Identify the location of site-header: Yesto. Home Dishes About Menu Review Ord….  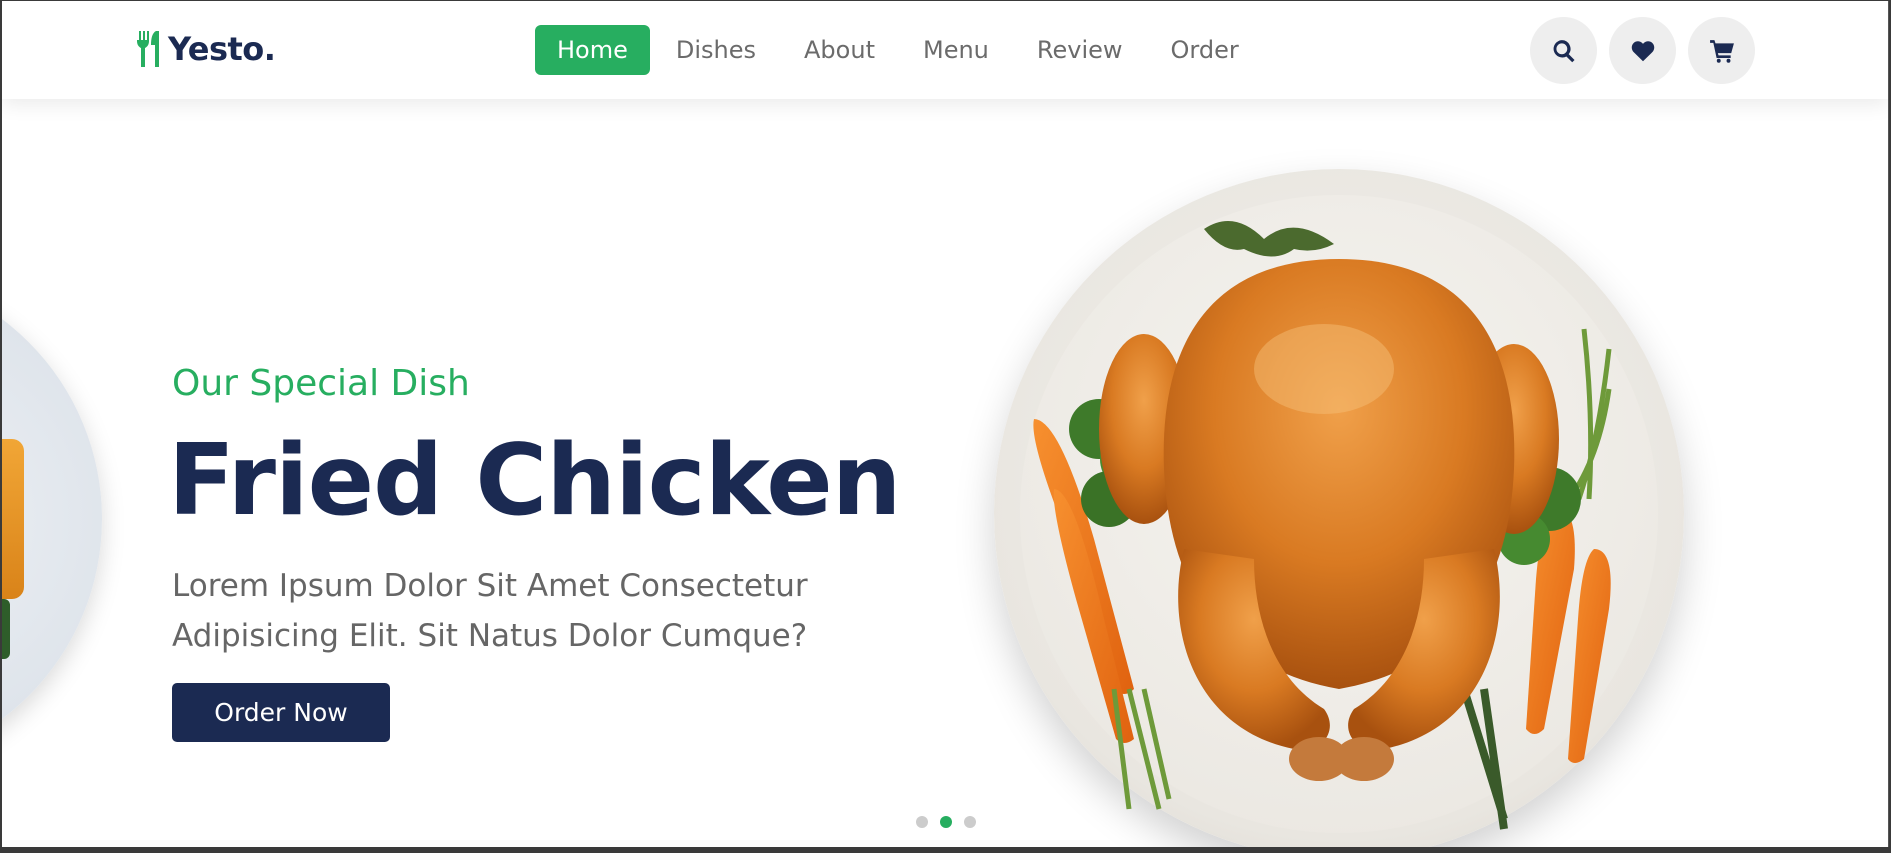
(945, 50).